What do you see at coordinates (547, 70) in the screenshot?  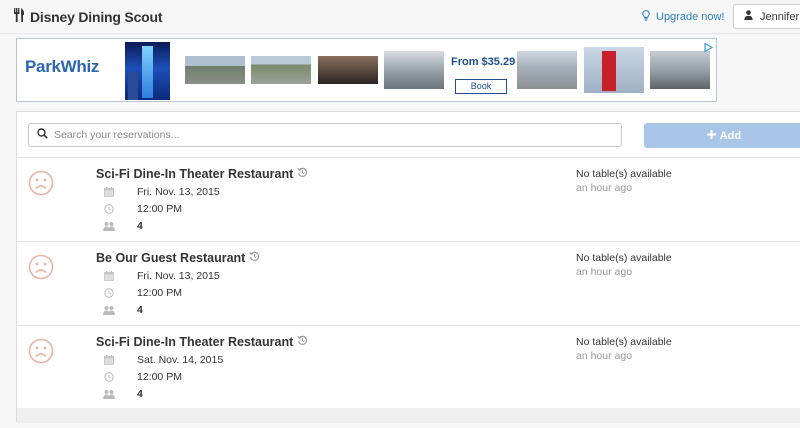 I see `ad-image-tall-building` at bounding box center [547, 70].